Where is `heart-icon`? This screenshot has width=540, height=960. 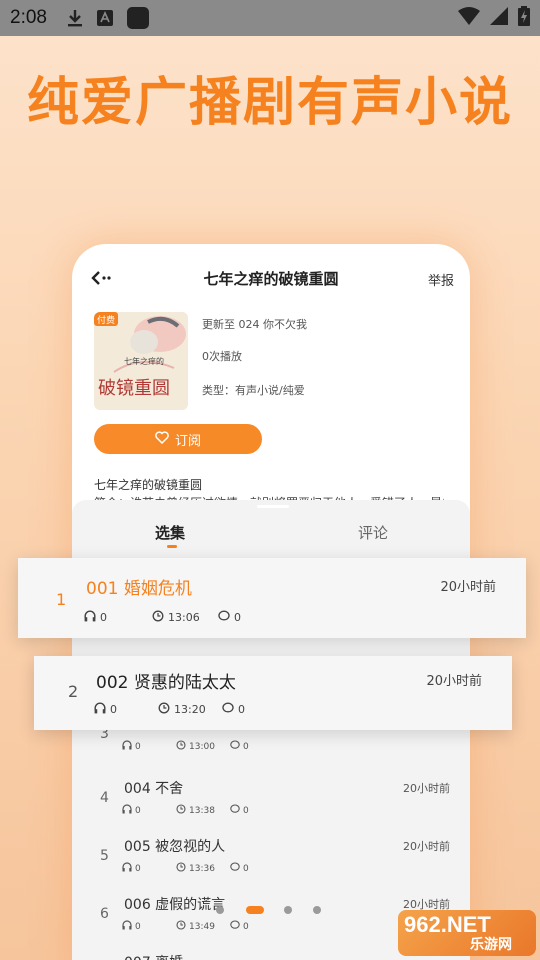
heart-icon is located at coordinates (162, 439).